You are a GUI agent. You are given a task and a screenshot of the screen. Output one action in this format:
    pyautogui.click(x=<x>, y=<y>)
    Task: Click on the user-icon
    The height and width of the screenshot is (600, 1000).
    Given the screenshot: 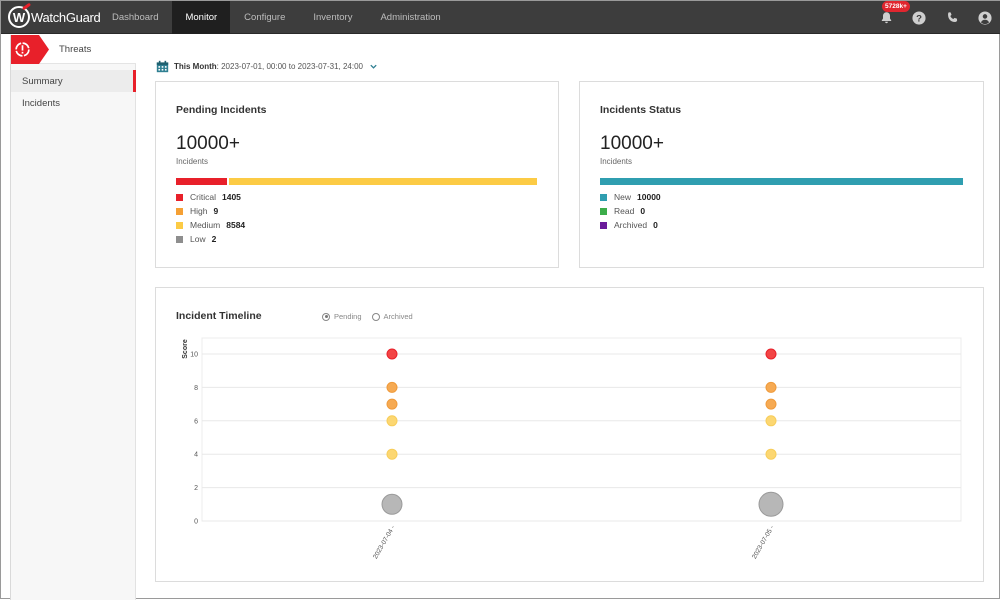 What is the action you would take?
    pyautogui.click(x=985, y=18)
    